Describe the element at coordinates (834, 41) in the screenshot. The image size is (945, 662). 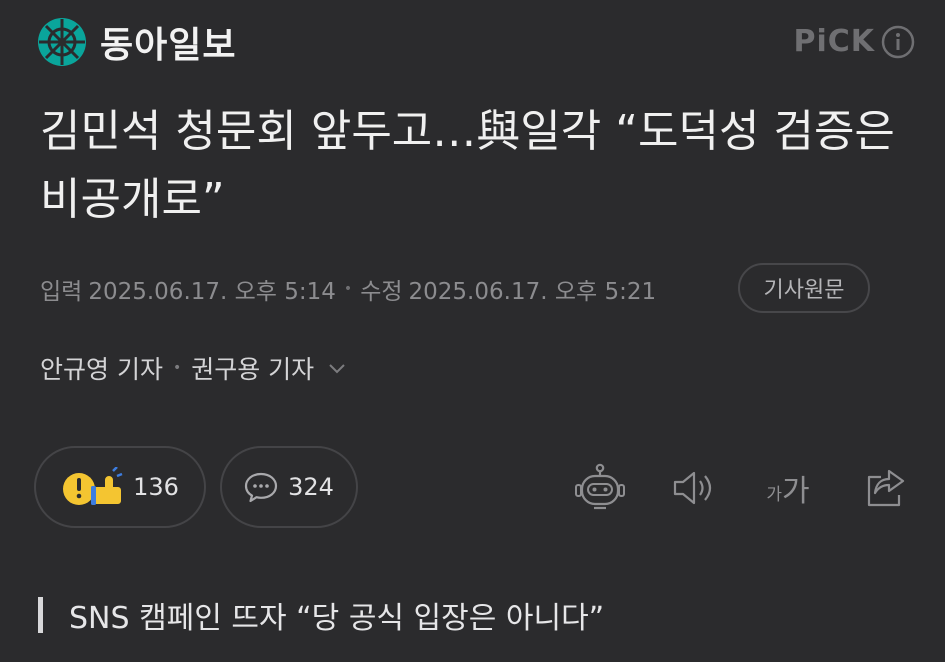
I see `pick-label: PiCK` at that location.